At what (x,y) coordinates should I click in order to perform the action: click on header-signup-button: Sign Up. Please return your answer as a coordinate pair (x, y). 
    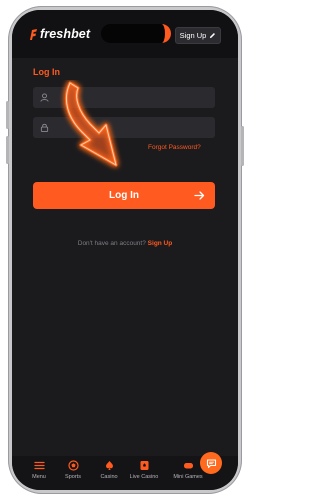
    Looking at the image, I should click on (198, 35).